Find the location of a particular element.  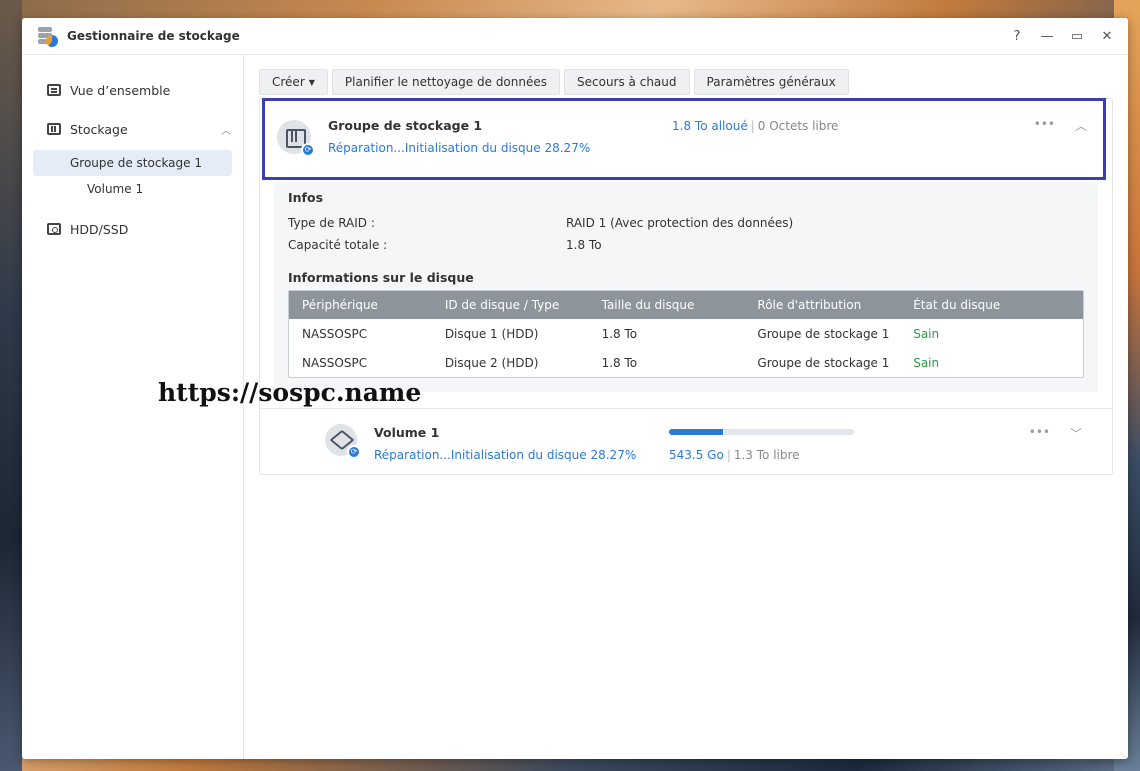

cell-disk-id: Disque 1 (HDD) is located at coordinates (491, 333).